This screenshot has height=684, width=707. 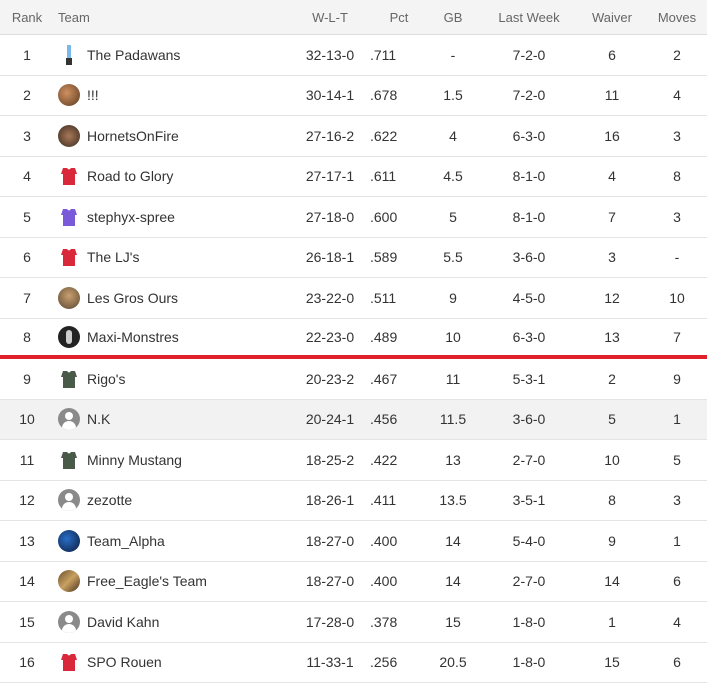 What do you see at coordinates (353, 419) in the screenshot?
I see `table-row: 10 N.K 20-24-1 .456 11.5 3-6-0 5 1` at bounding box center [353, 419].